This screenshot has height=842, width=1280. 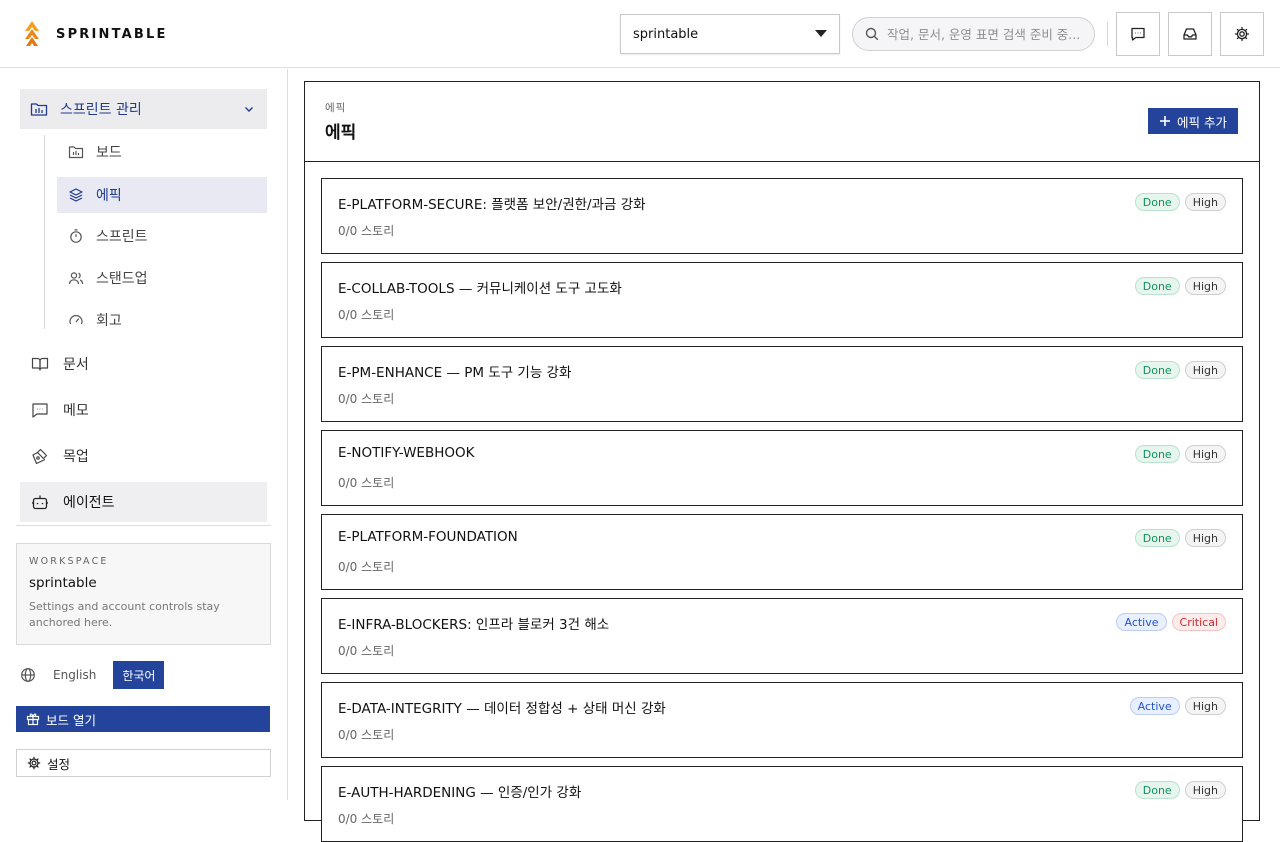 I want to click on workspace-select: sprintable, so click(x=730, y=34).